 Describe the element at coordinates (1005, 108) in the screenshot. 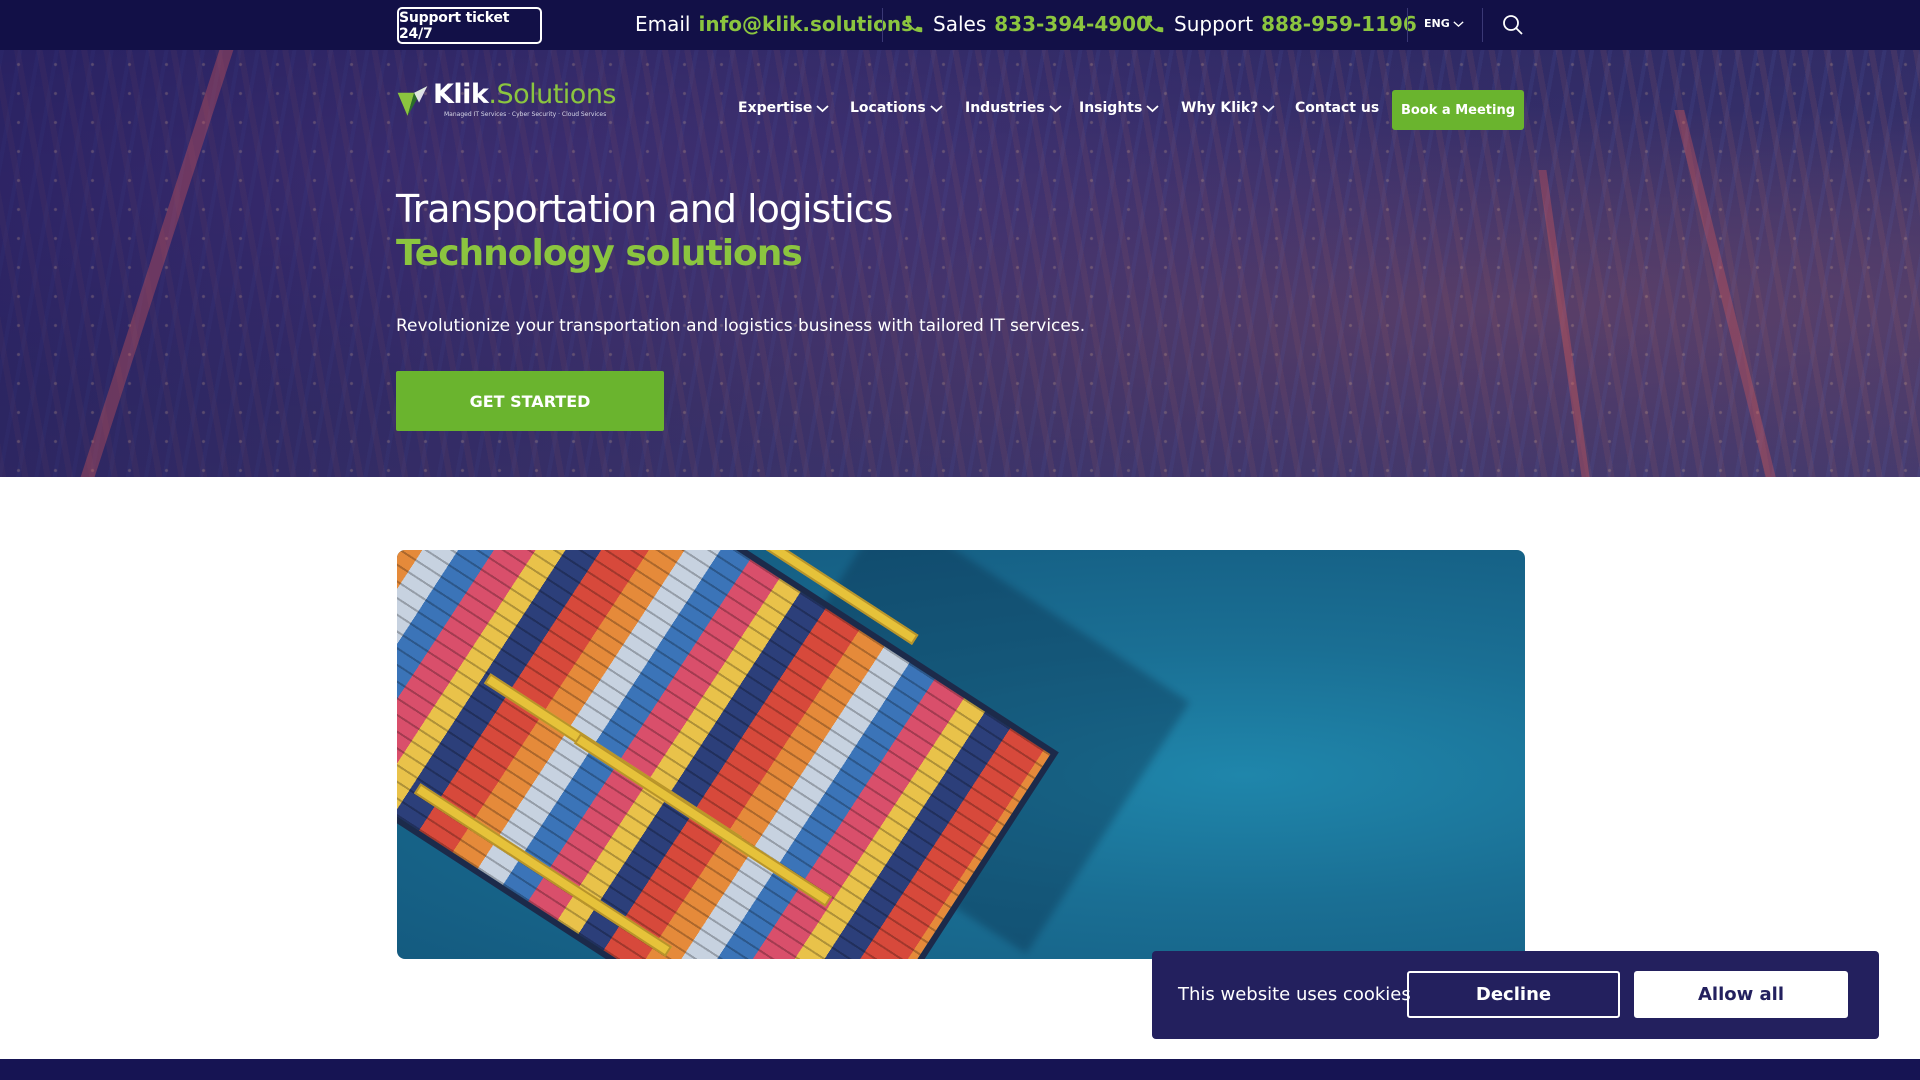

I see `nav-label: Industries` at that location.